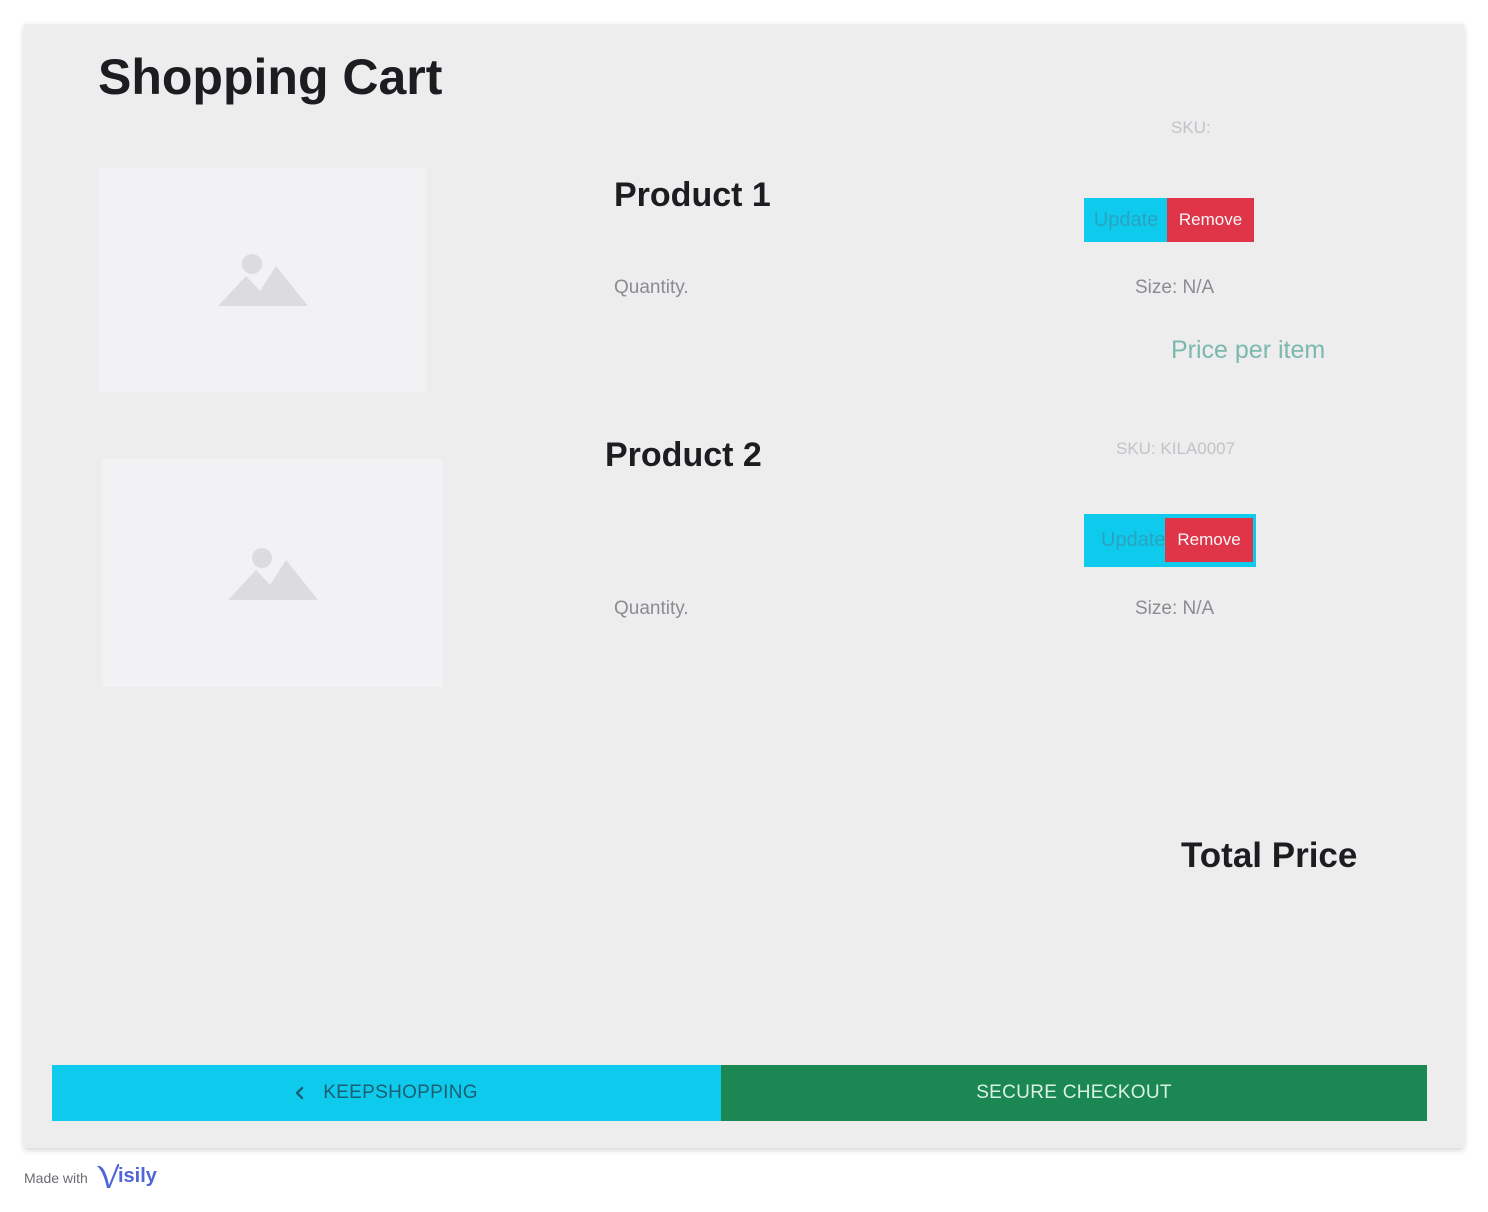 The height and width of the screenshot is (1212, 1488). What do you see at coordinates (1209, 540) in the screenshot?
I see `product-2-remove-button: Remove` at bounding box center [1209, 540].